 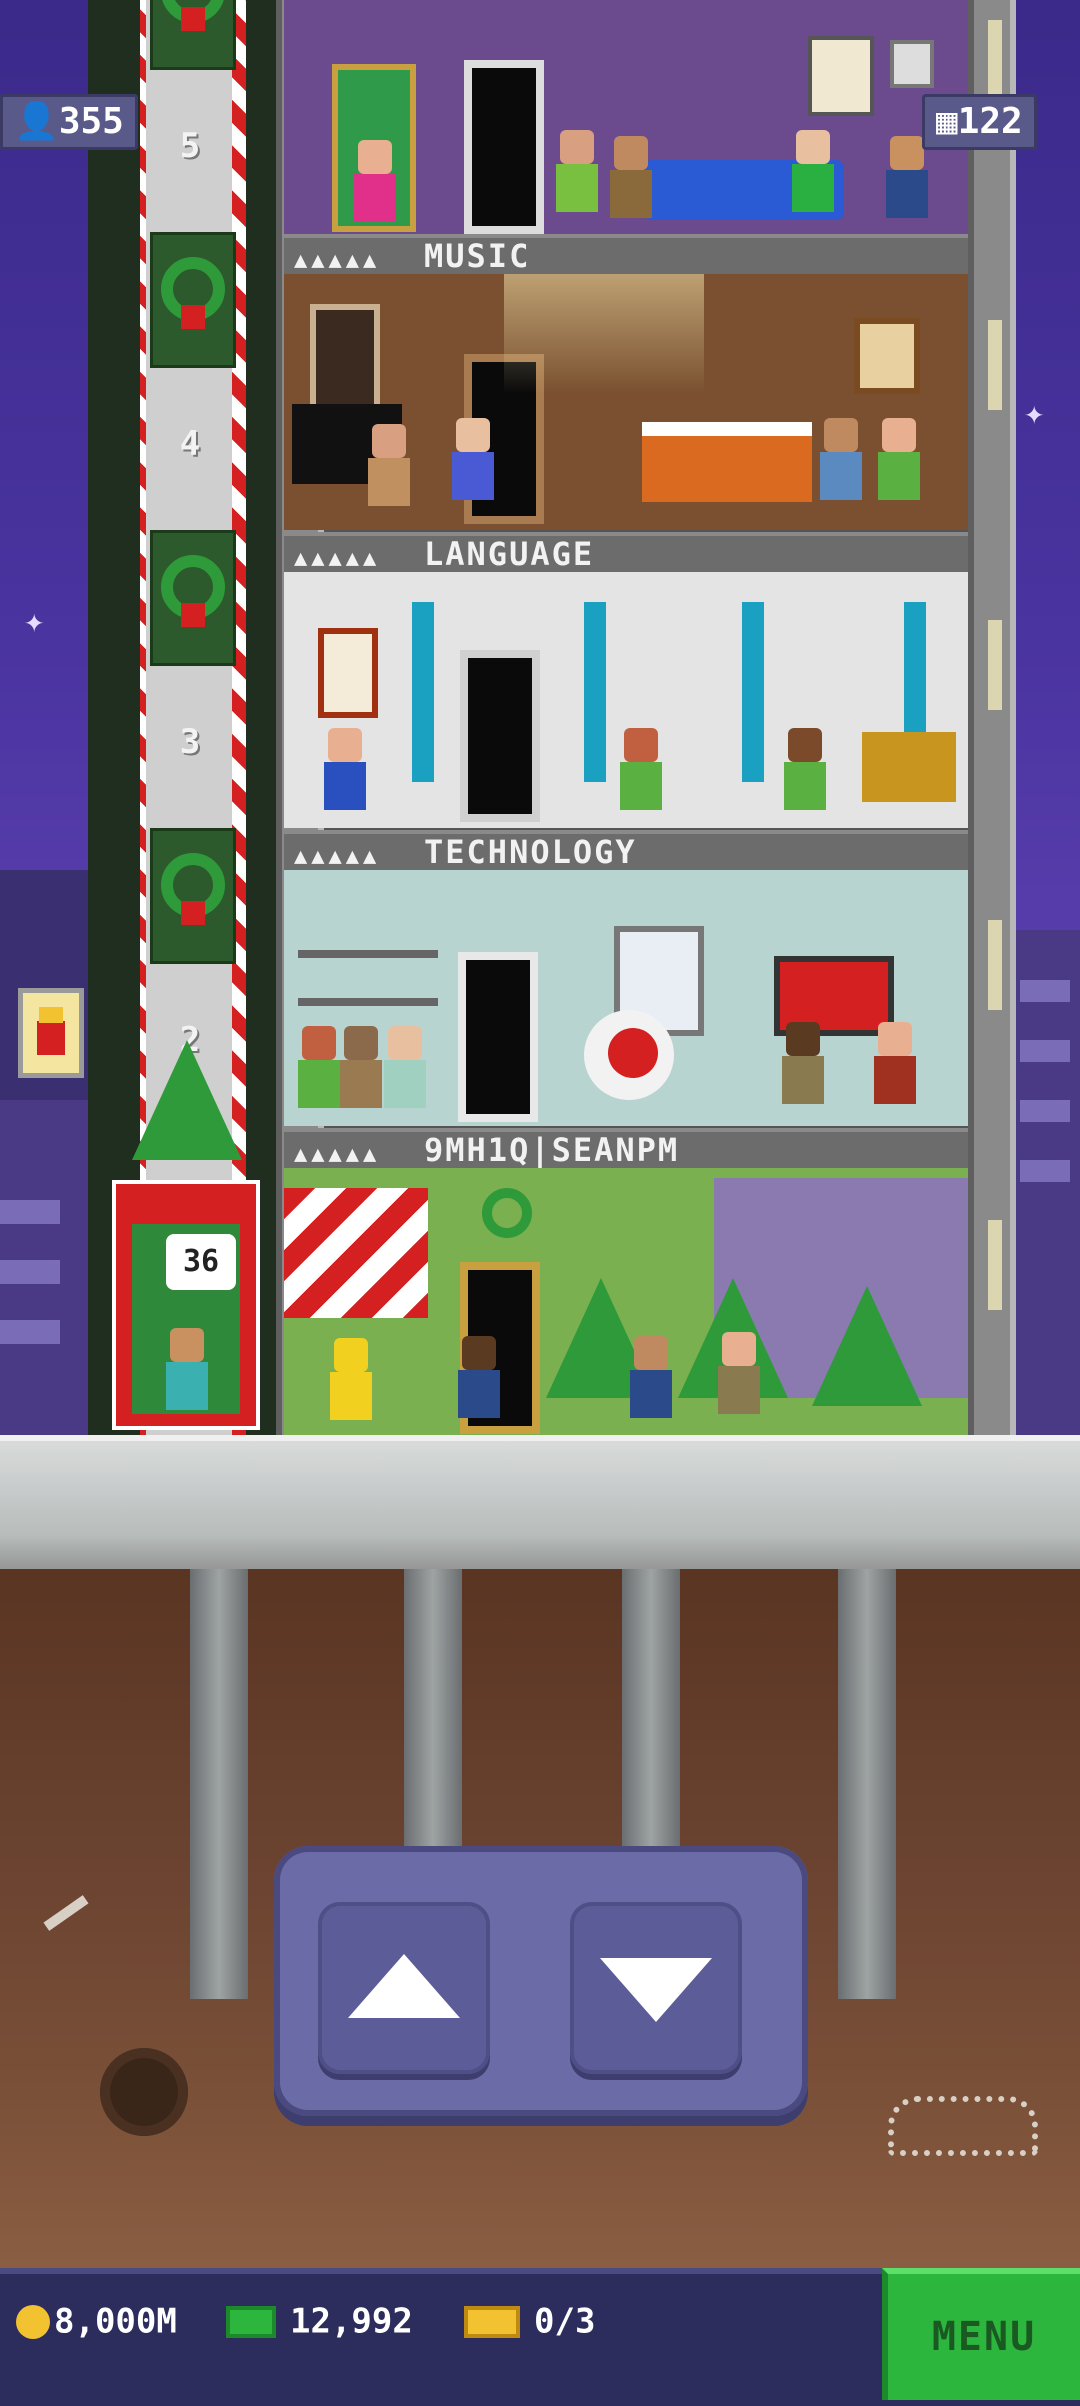 I want to click on egg-chair-seat, so click(x=633, y=1053).